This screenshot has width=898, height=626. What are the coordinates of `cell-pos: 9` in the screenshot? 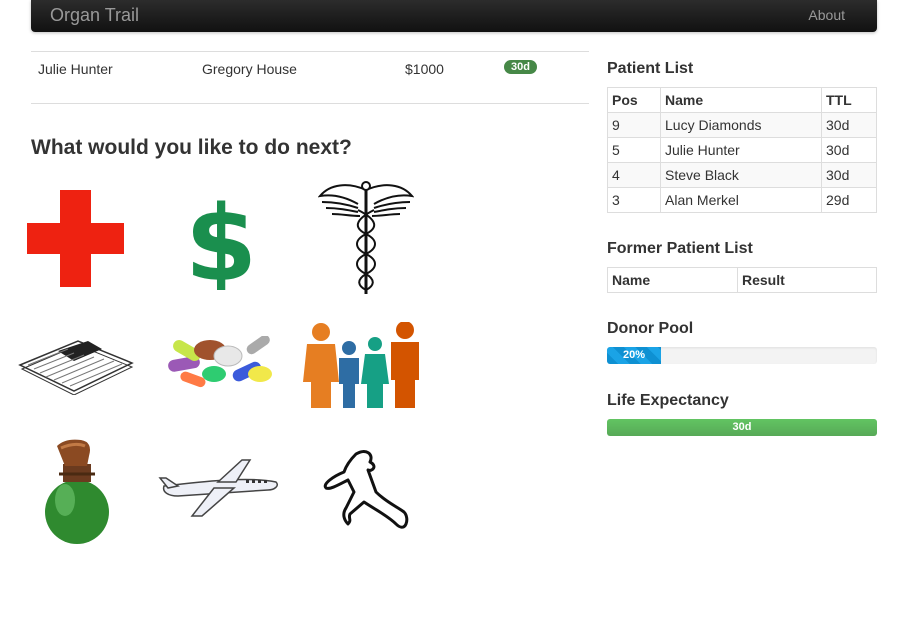 It's located at (634, 125).